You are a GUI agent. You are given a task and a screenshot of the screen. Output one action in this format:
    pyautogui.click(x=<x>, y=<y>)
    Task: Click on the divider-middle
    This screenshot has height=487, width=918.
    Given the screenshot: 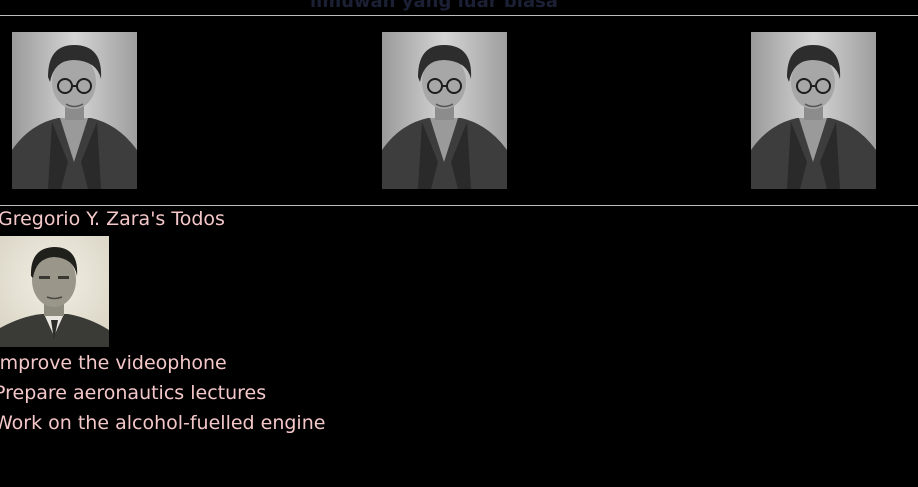 What is the action you would take?
    pyautogui.click(x=459, y=205)
    